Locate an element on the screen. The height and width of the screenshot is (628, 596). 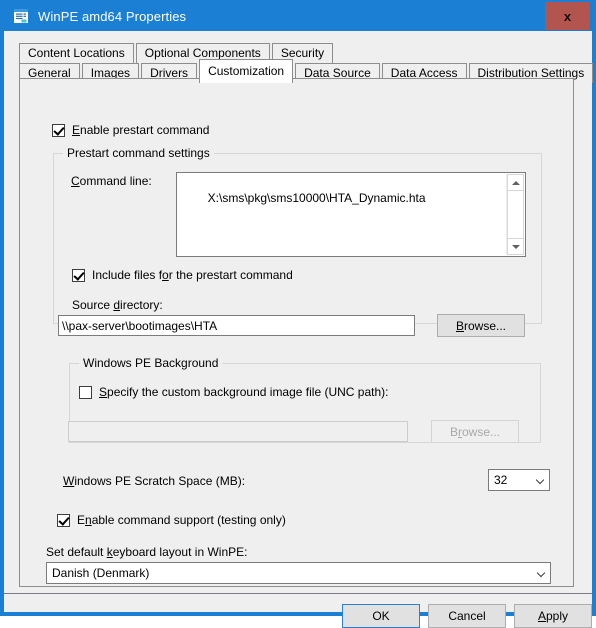
source-directory-label: Source directory: is located at coordinates (117, 305).